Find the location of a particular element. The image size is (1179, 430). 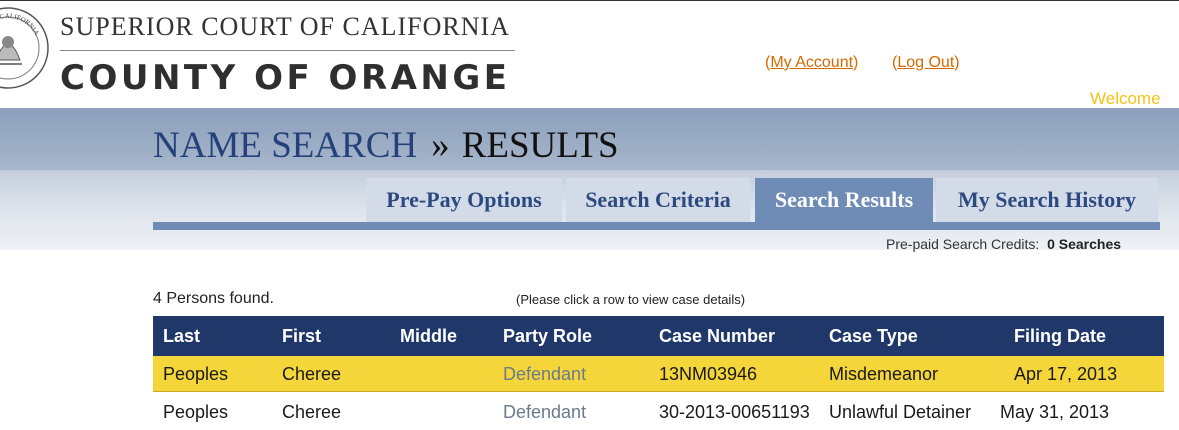

top-border is located at coordinates (589, 0).